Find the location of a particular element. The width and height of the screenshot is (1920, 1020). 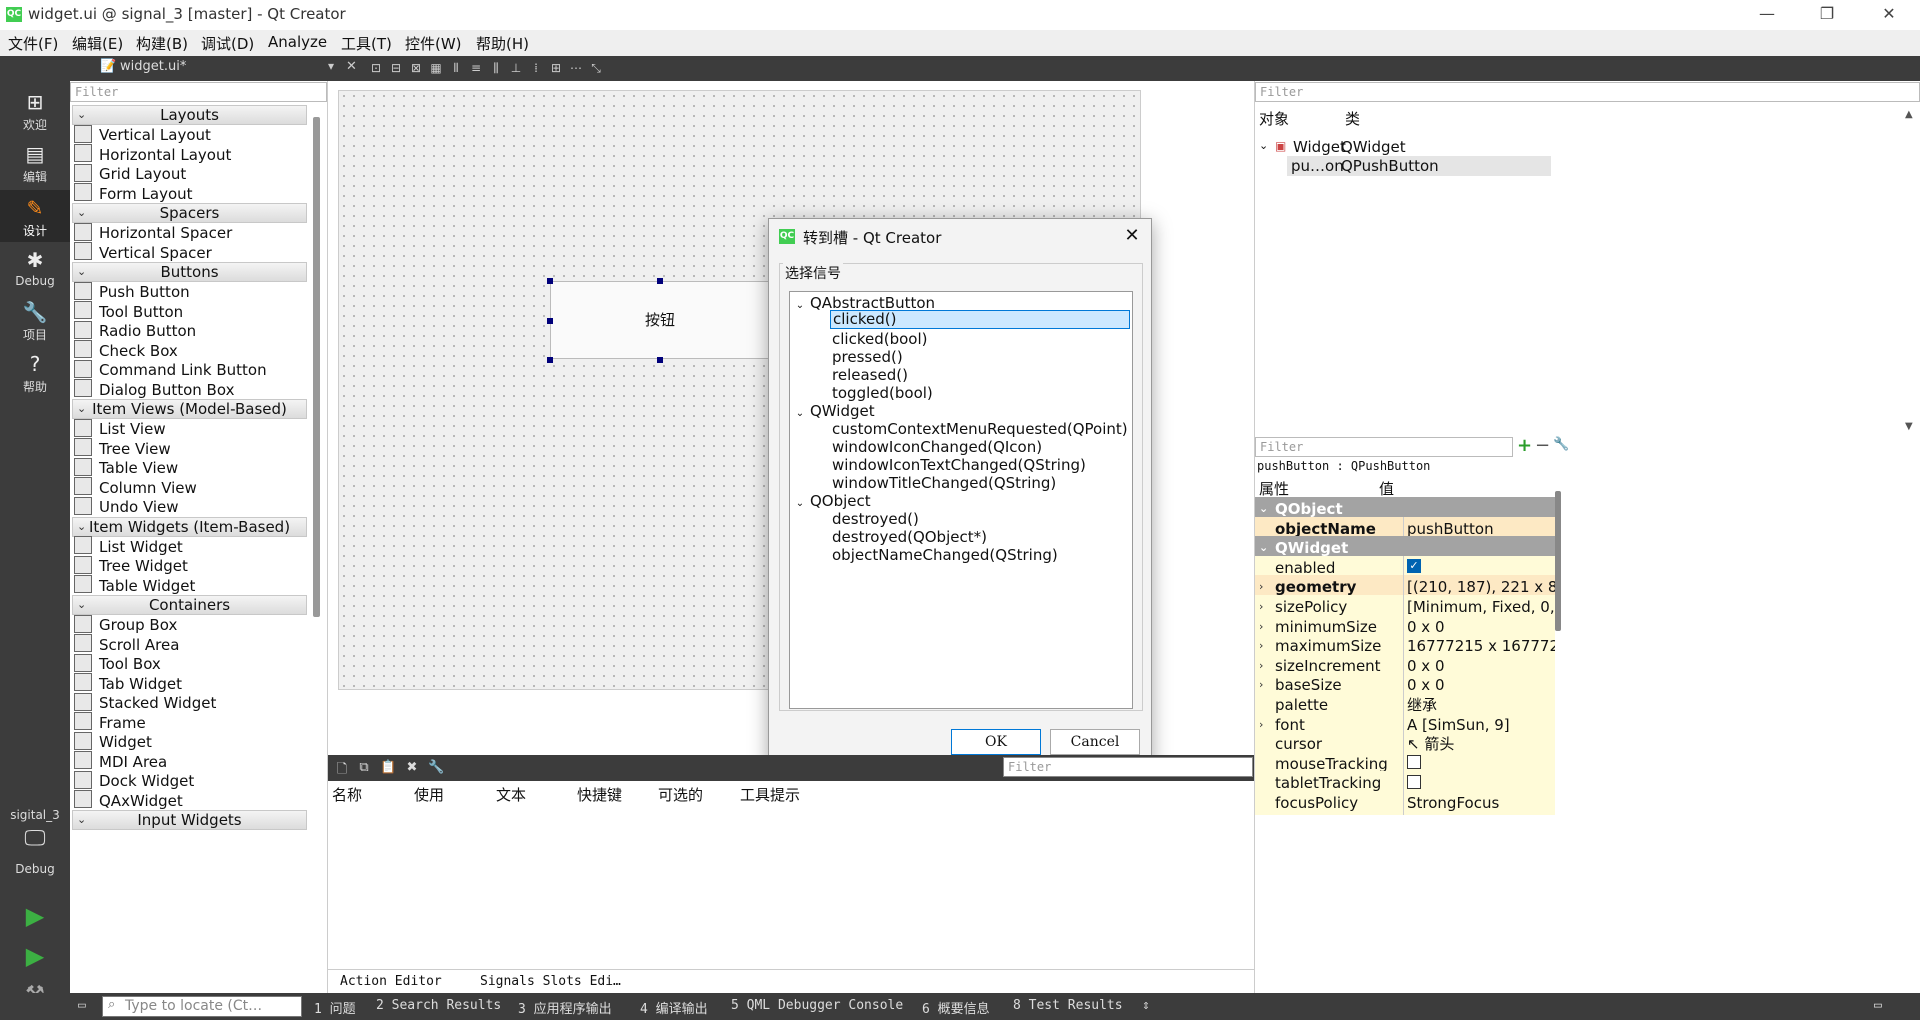

col-shortcut: 快捷键 is located at coordinates (599, 794).